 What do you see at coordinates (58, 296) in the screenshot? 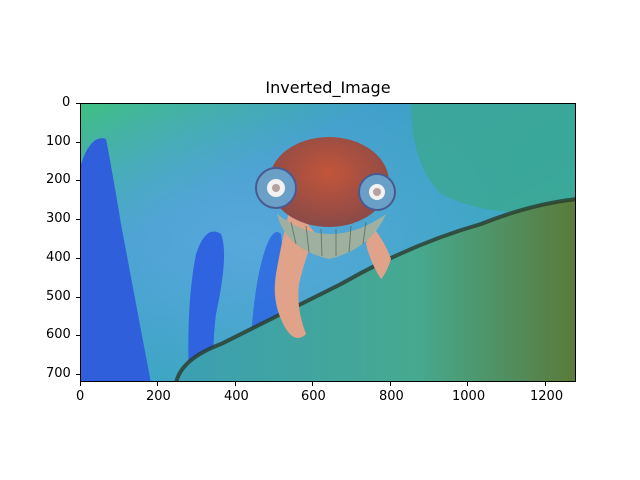
I see `y-tick-label: 500` at bounding box center [58, 296].